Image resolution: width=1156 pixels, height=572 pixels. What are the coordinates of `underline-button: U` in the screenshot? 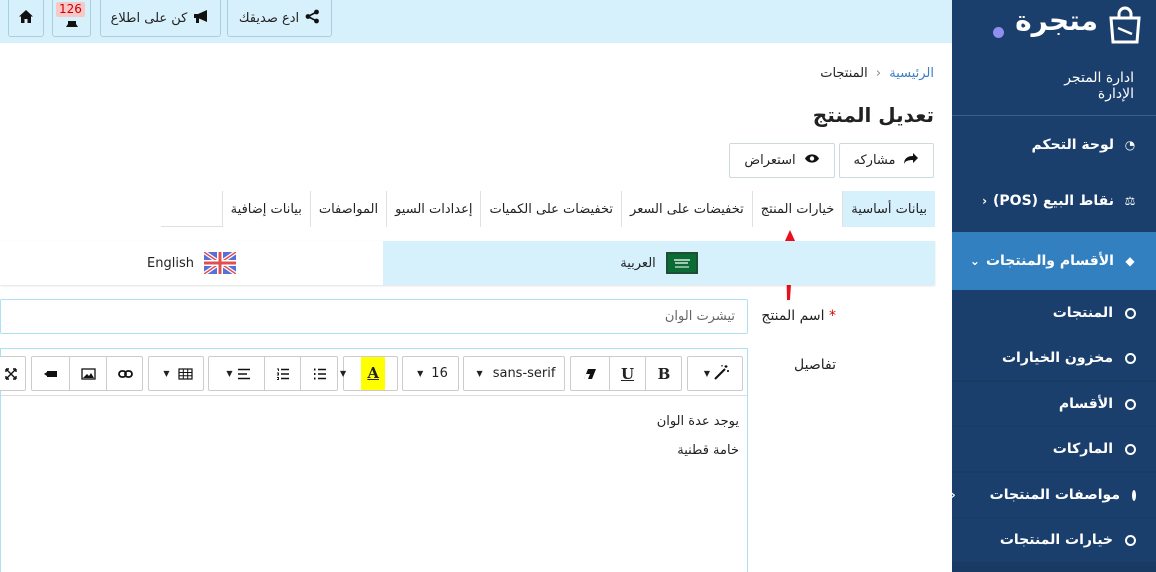 It's located at (627, 373).